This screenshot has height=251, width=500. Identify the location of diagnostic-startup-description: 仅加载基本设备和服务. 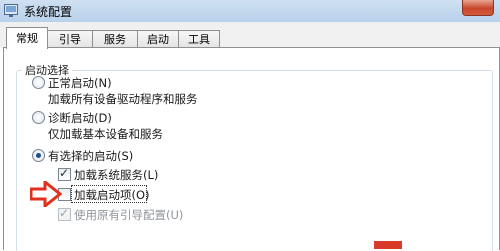
(105, 134).